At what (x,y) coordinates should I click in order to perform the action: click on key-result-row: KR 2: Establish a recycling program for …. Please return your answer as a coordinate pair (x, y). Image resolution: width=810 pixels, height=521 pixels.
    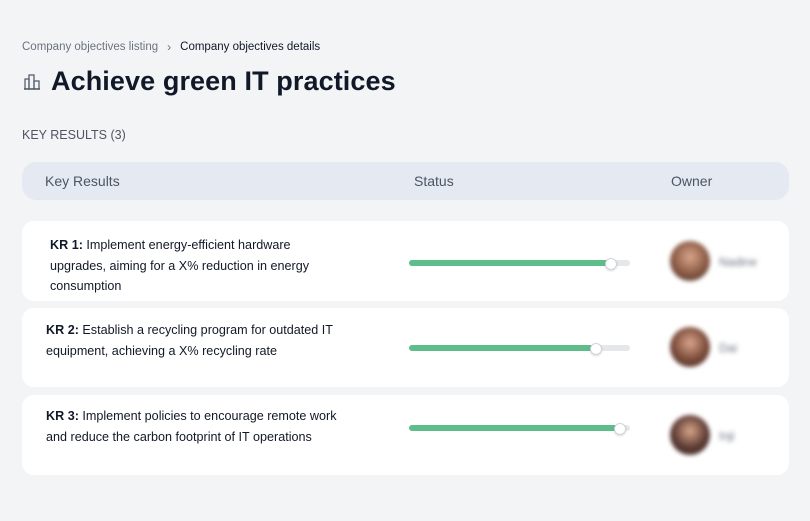
    Looking at the image, I should click on (405, 347).